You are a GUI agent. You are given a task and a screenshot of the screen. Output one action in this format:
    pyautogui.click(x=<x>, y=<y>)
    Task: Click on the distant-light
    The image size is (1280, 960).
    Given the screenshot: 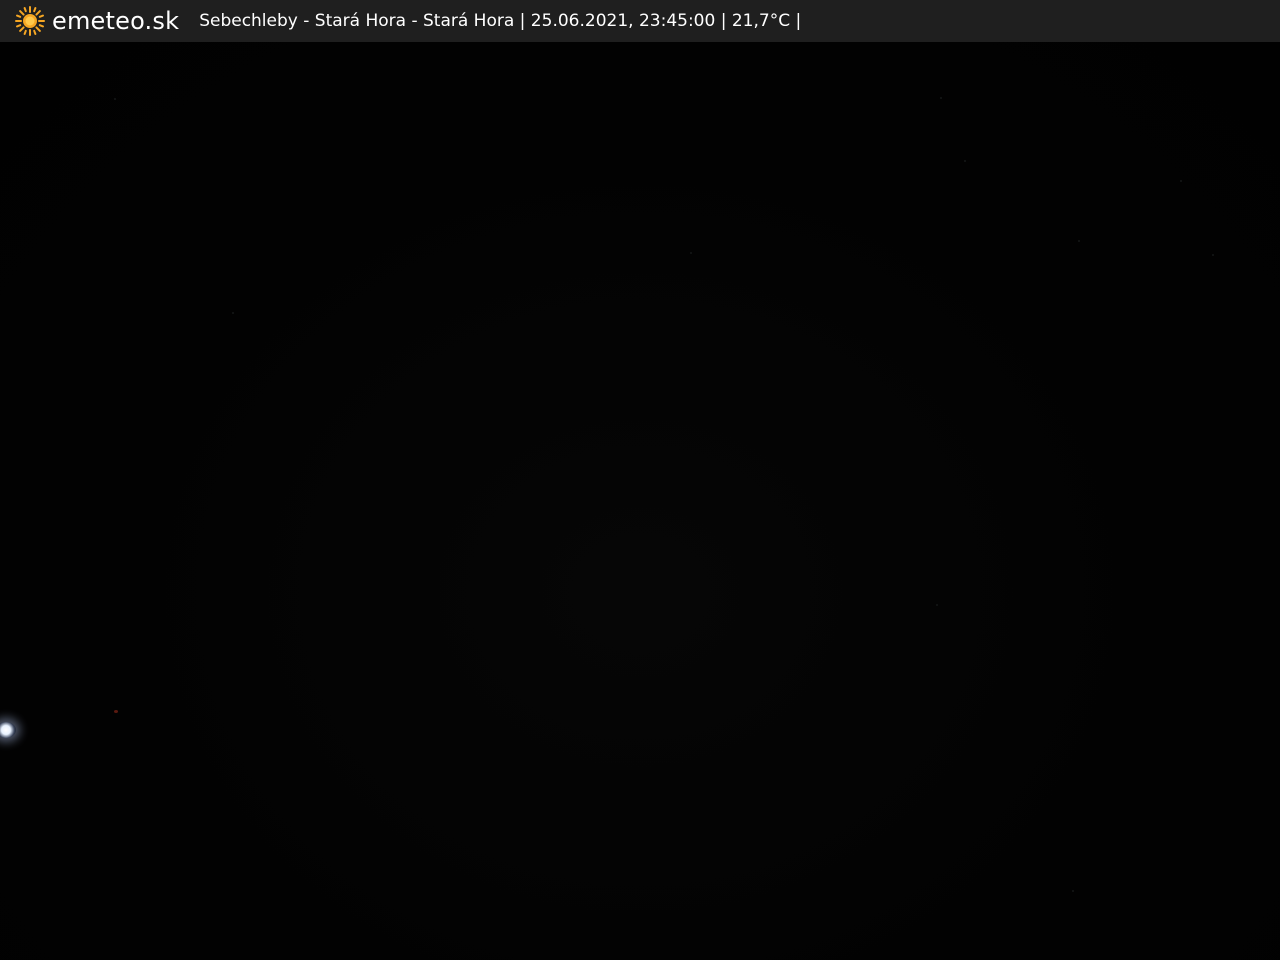 What is the action you would take?
    pyautogui.click(x=8, y=730)
    